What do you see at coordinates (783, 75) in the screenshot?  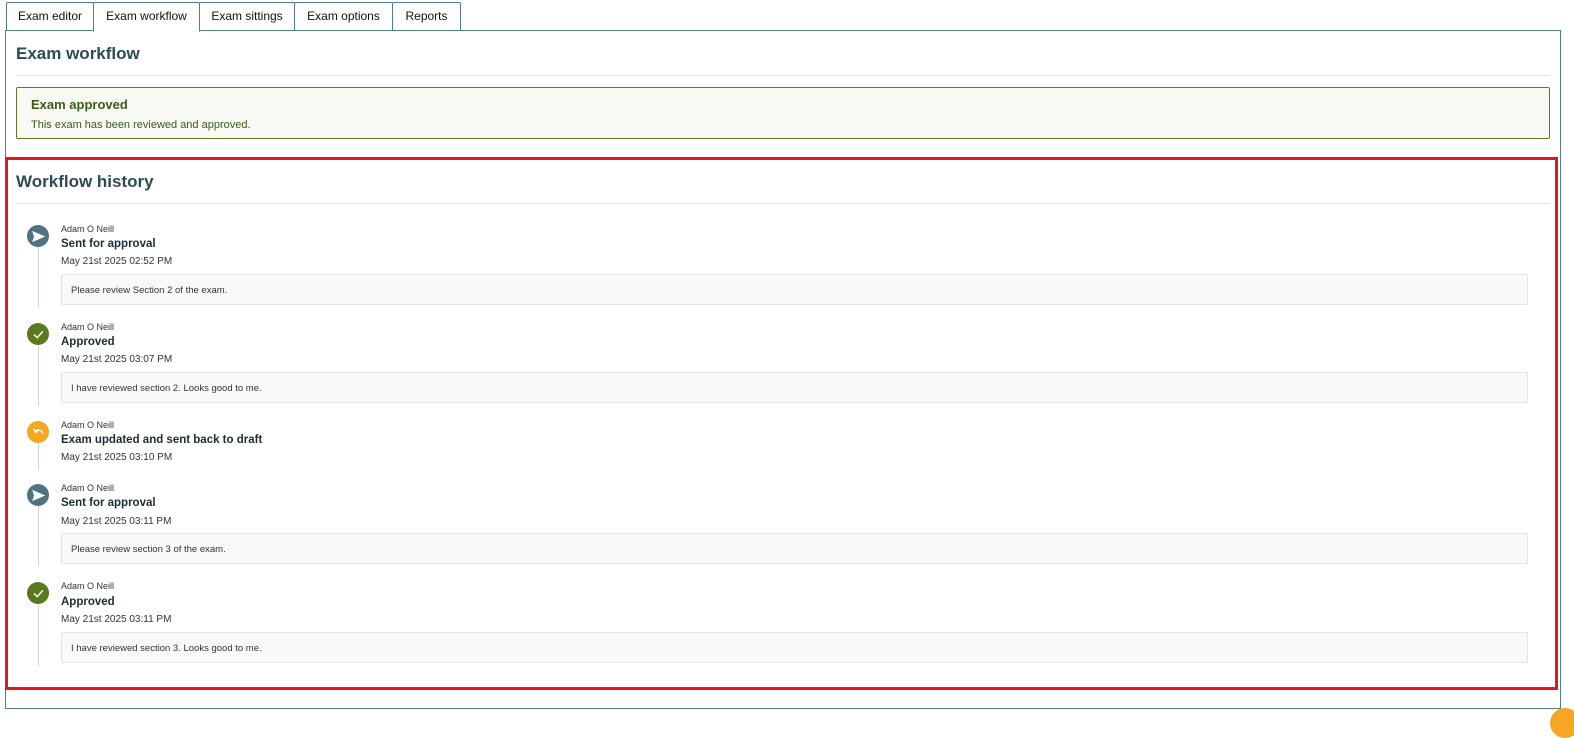 I see `title-divider` at bounding box center [783, 75].